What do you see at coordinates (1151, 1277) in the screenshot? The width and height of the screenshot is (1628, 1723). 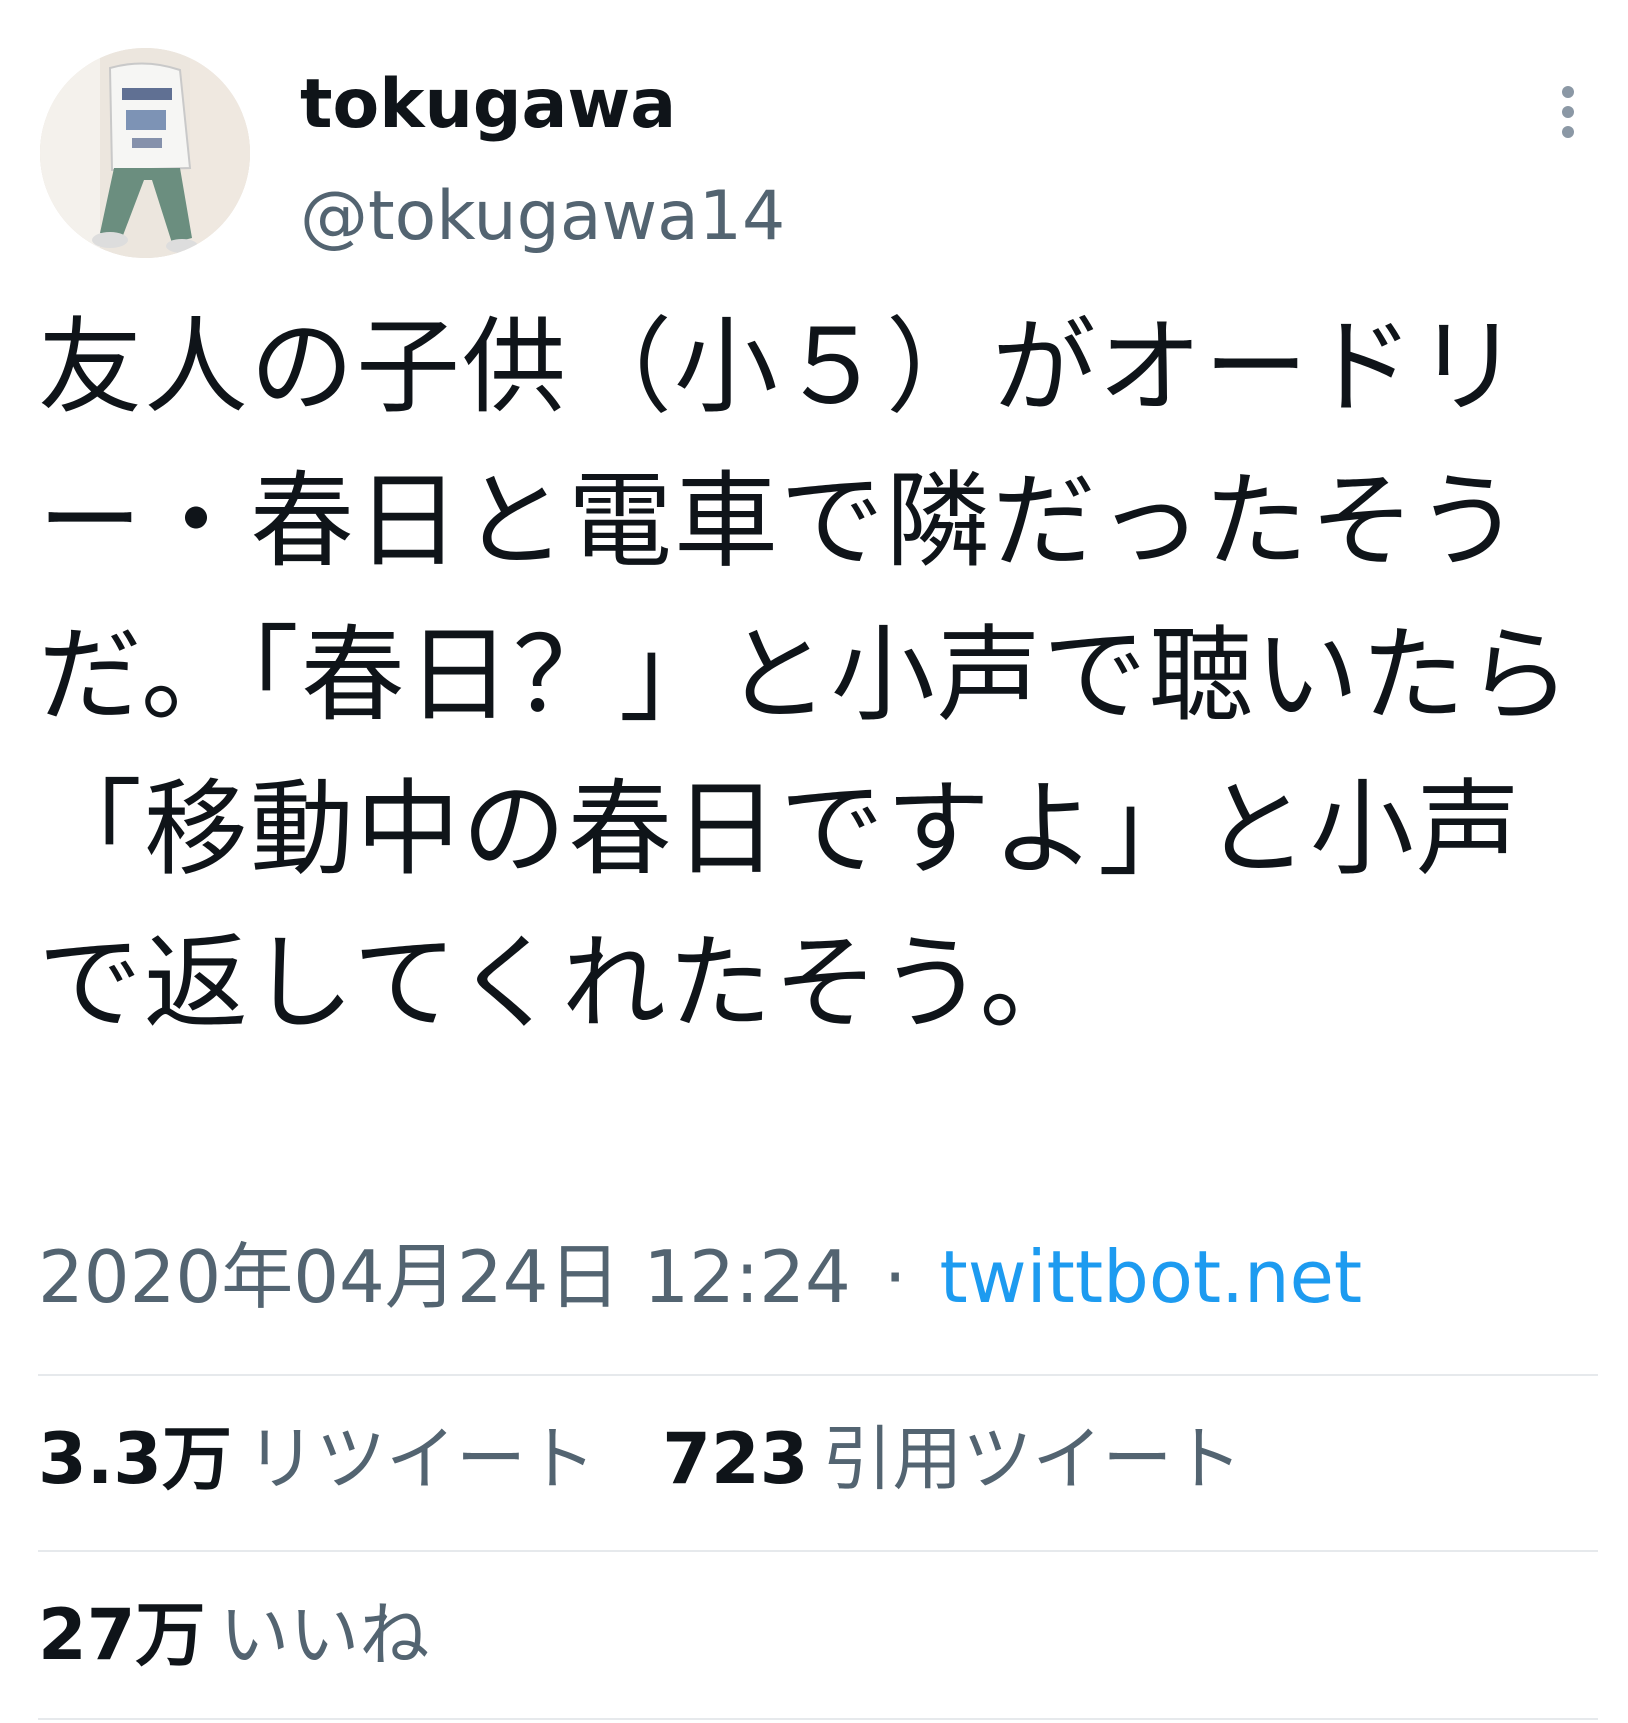 I see `tweet-source-link: twittbot.net` at bounding box center [1151, 1277].